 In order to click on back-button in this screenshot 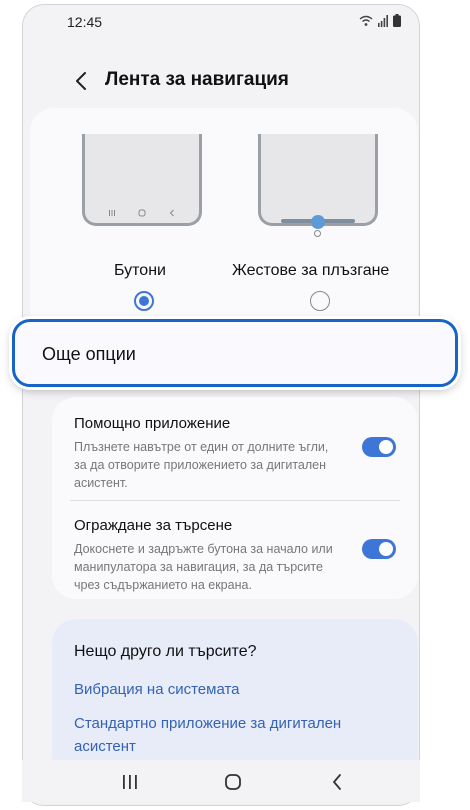, I will do `click(81, 81)`.